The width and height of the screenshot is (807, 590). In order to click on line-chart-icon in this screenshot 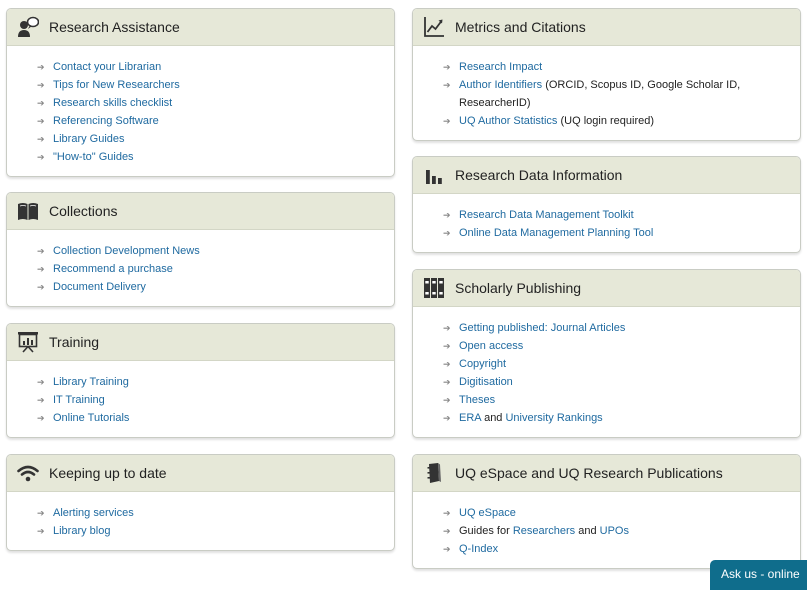, I will do `click(434, 27)`.